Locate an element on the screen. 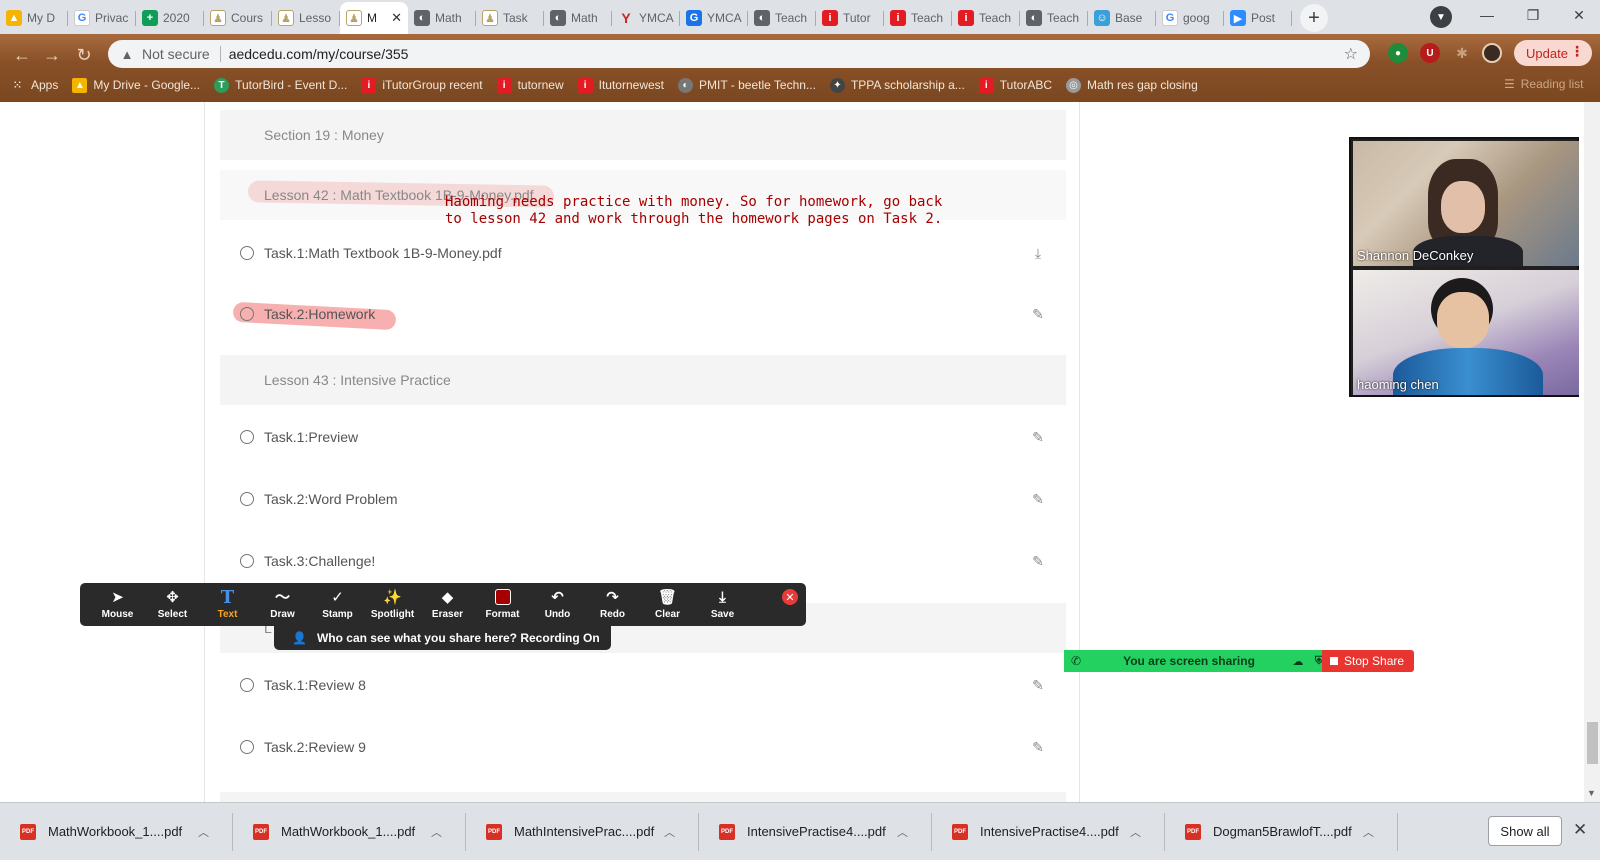  browser-tab: Ggoog is located at coordinates (1190, 18).